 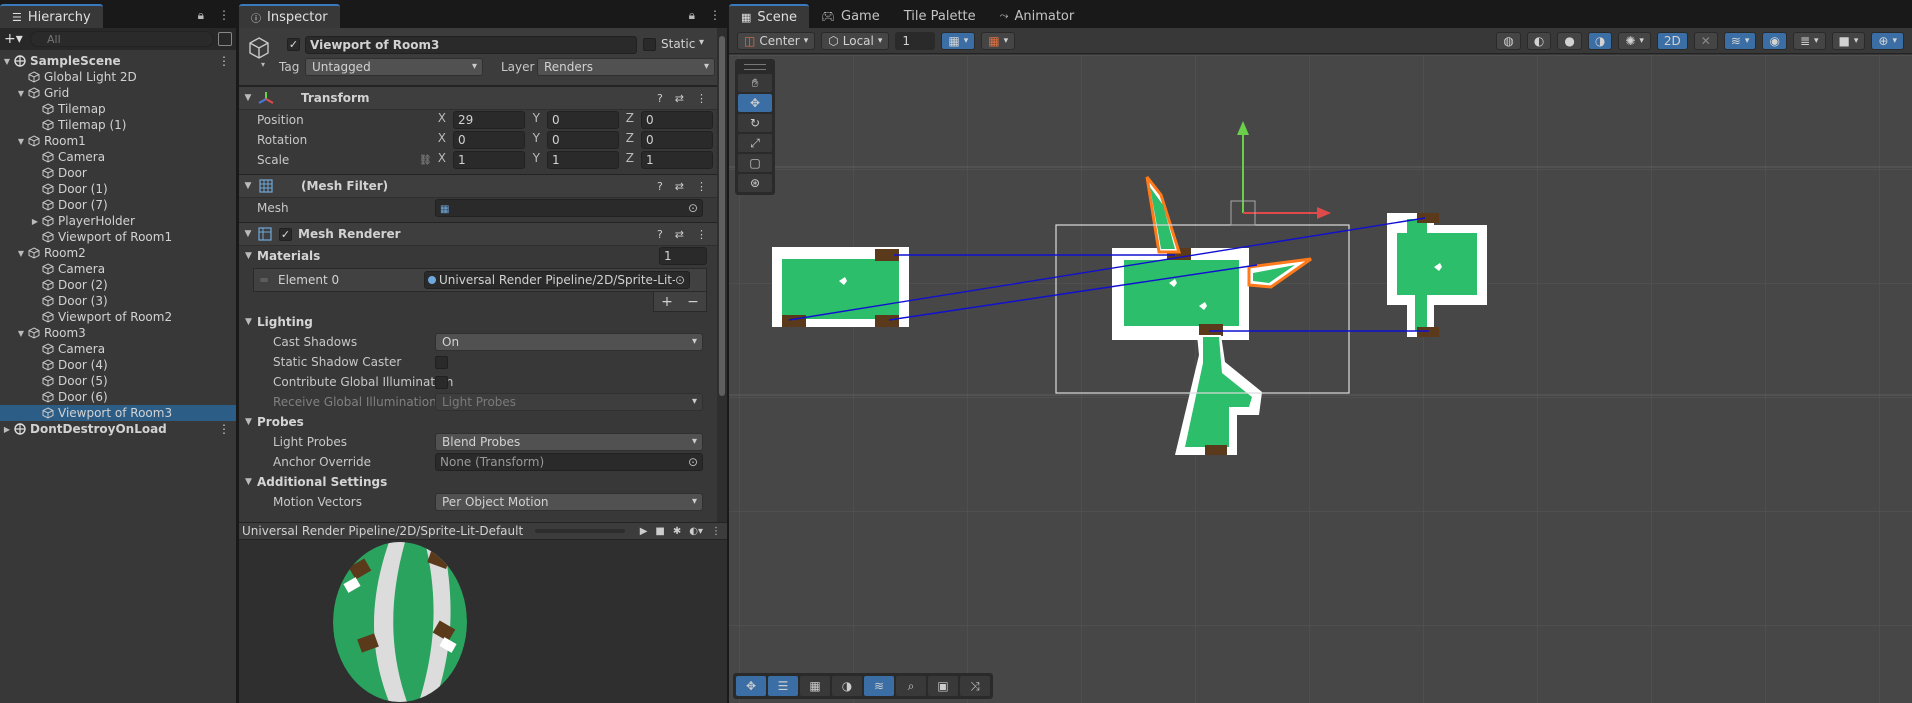 What do you see at coordinates (1508, 40) in the screenshot?
I see `draw-mode-button: ◍` at bounding box center [1508, 40].